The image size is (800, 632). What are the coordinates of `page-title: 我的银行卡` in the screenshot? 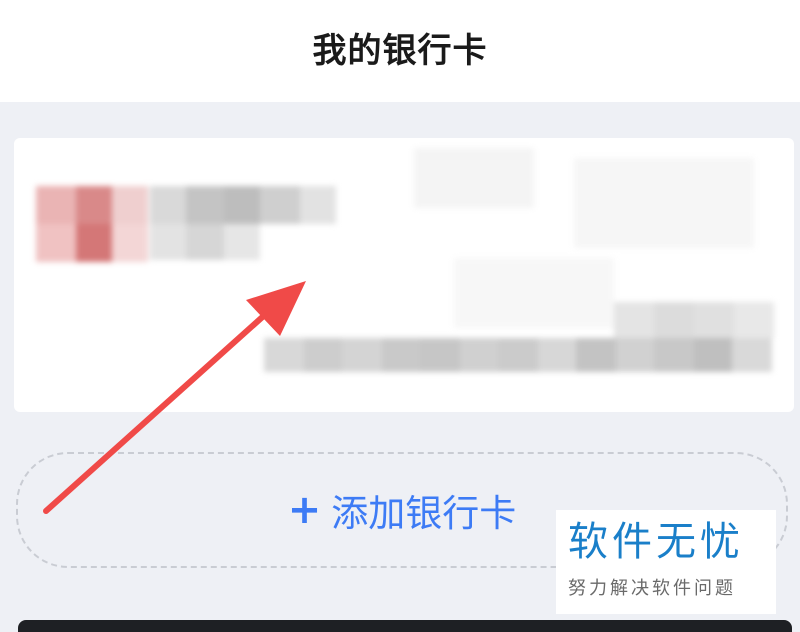 It's located at (400, 50).